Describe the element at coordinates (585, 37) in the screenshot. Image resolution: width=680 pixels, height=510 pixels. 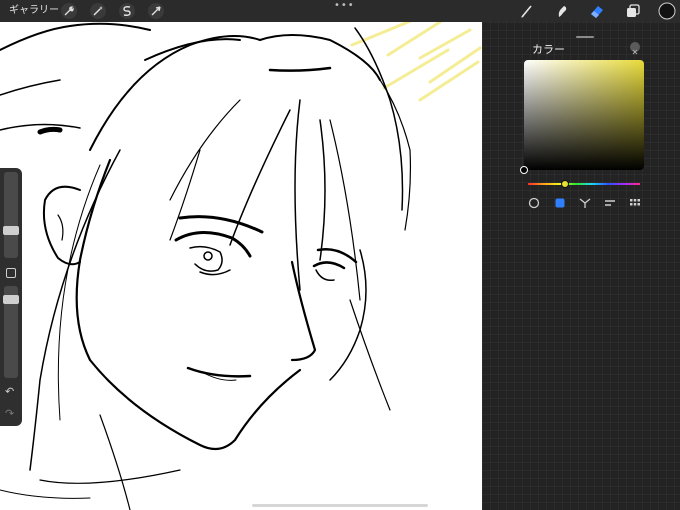
I see `panel-grip` at that location.